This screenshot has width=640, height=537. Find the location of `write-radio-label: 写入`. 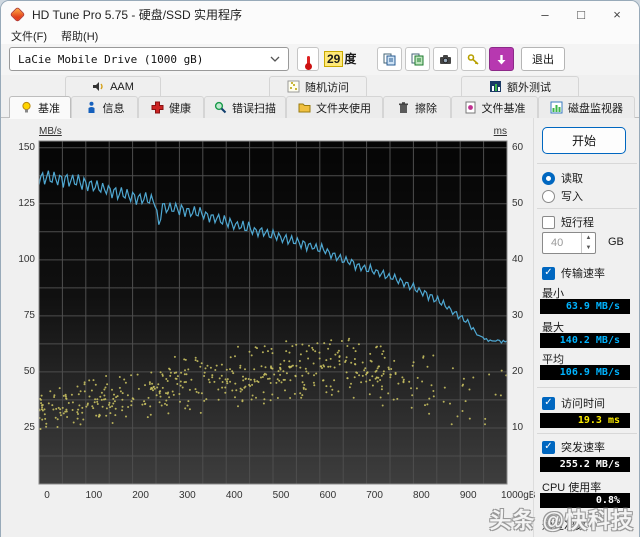

write-radio-label: 写入 is located at coordinates (572, 197).